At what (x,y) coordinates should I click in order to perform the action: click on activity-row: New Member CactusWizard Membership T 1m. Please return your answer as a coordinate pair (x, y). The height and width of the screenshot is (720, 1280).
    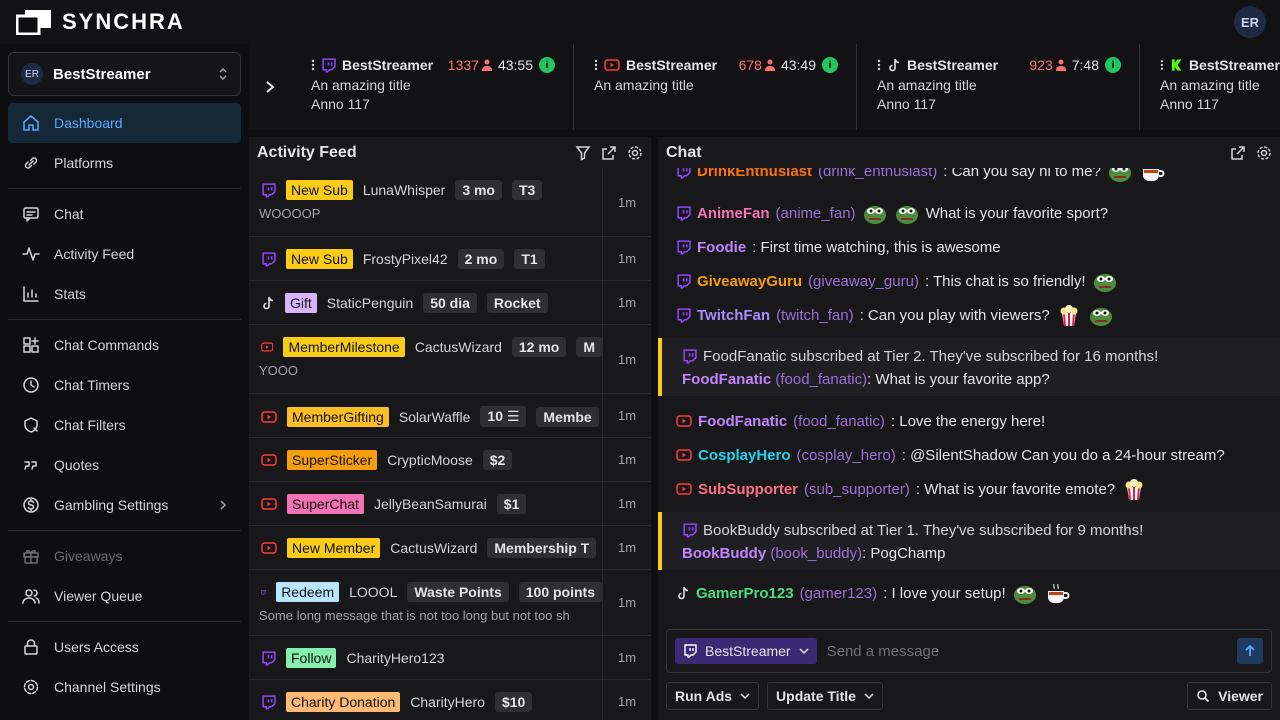
    Looking at the image, I should click on (450, 548).